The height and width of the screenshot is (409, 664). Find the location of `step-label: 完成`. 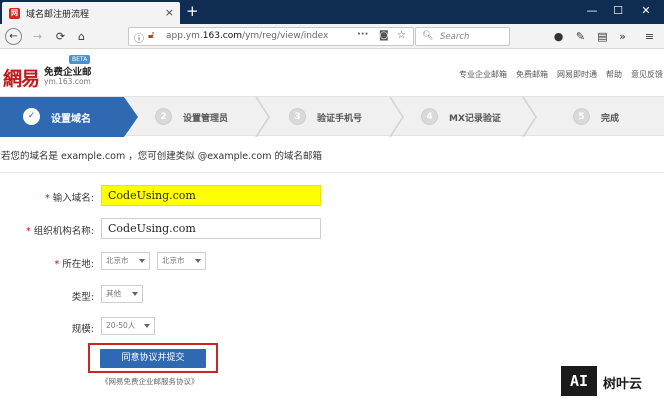

step-label: 完成 is located at coordinates (610, 119).